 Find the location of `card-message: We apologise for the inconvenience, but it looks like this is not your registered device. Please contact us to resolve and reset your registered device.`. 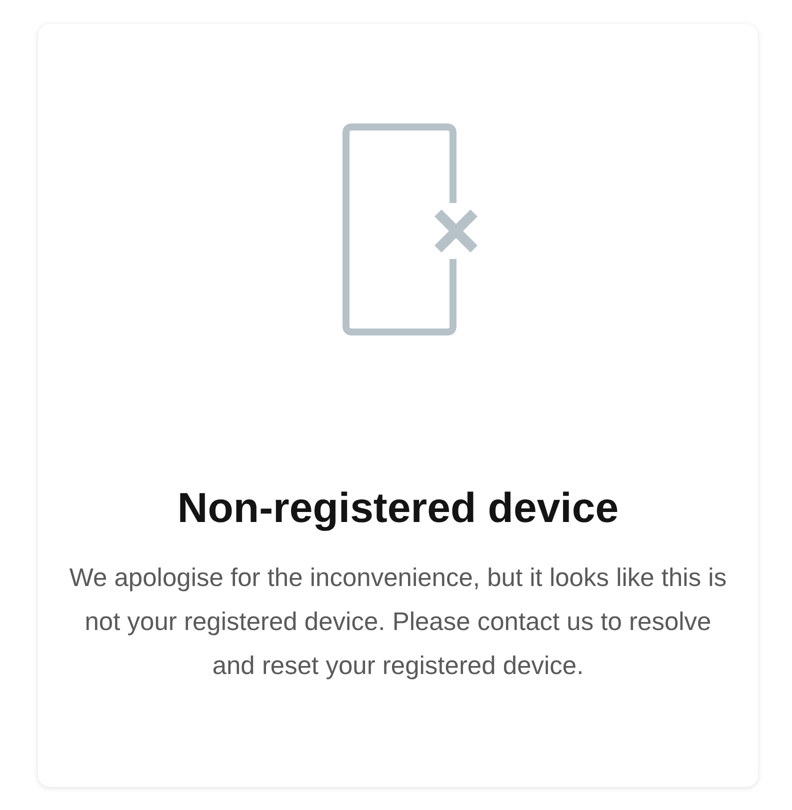

card-message: We apologise for the inconvenience, but it looks like this is not your registered device. Please contact us to resolve and reset your registered device. is located at coordinates (398, 622).